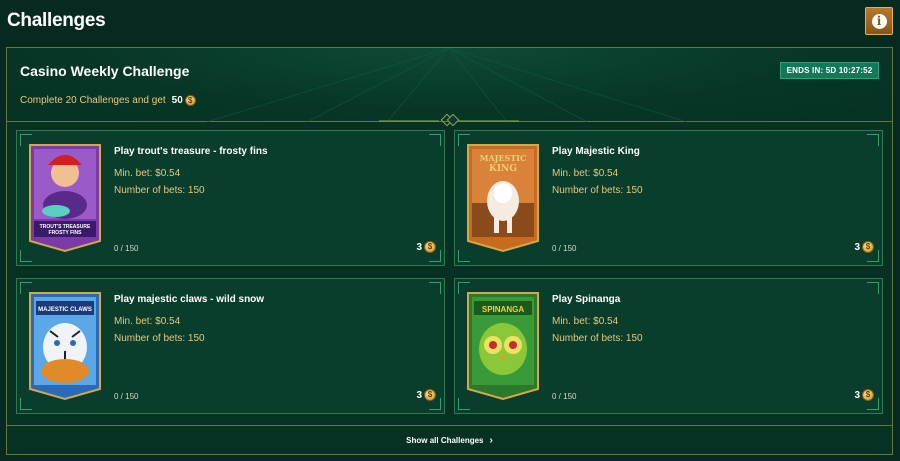 This screenshot has height=461, width=900. What do you see at coordinates (503, 198) in the screenshot?
I see `game-thumbnail-majestic-king: MAJESTIC KING` at bounding box center [503, 198].